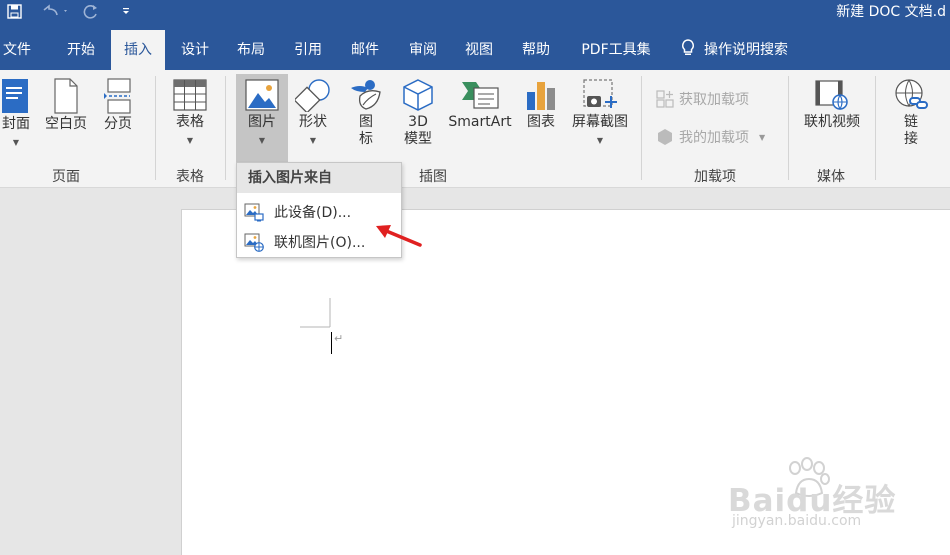  What do you see at coordinates (319, 178) in the screenshot?
I see `menu-header: 插入图片来自` at bounding box center [319, 178].